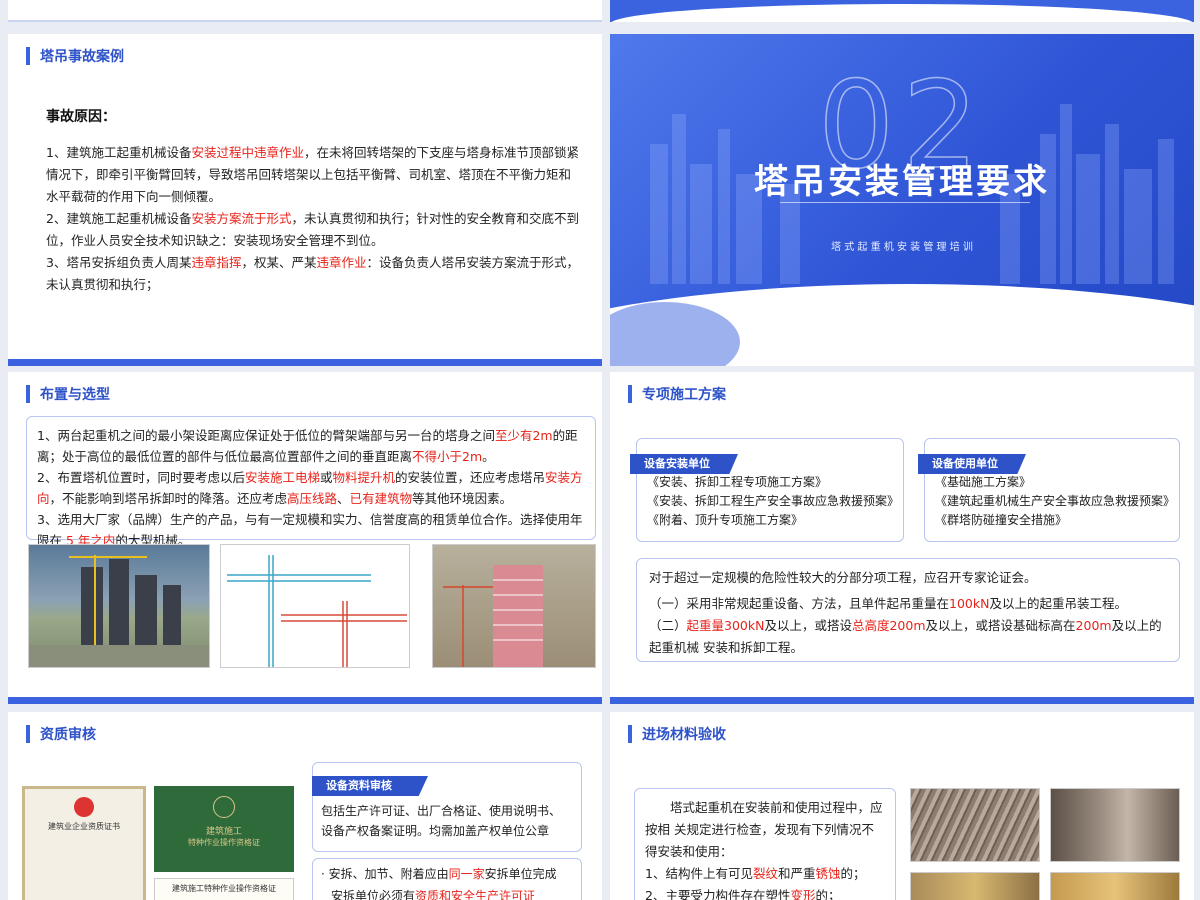 This screenshot has width=1200, height=900. What do you see at coordinates (305, 11) in the screenshot?
I see `slide-partial-top-left` at bounding box center [305, 11].